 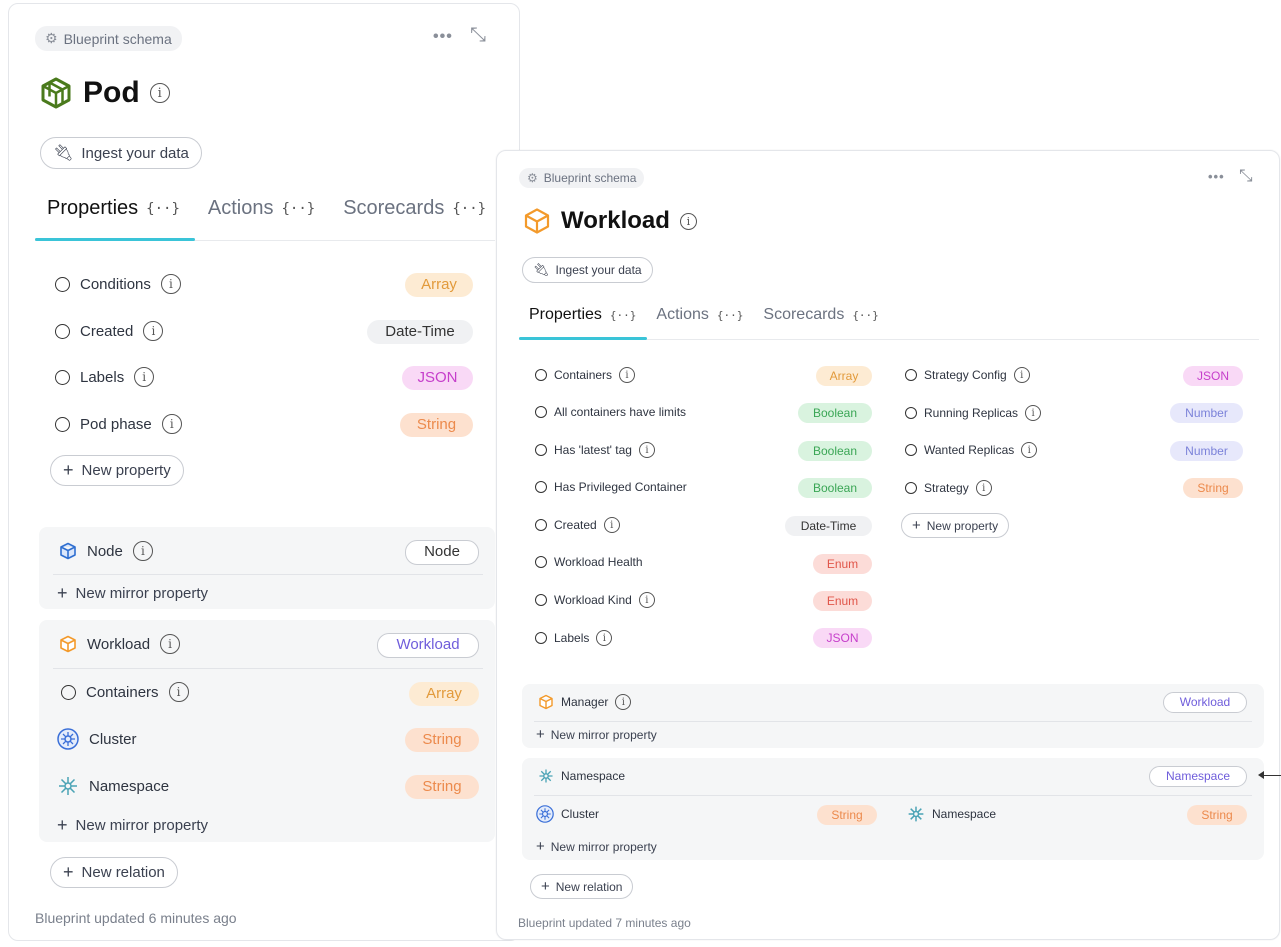 I want to click on property-row: Workload Kind i, so click(x=595, y=600).